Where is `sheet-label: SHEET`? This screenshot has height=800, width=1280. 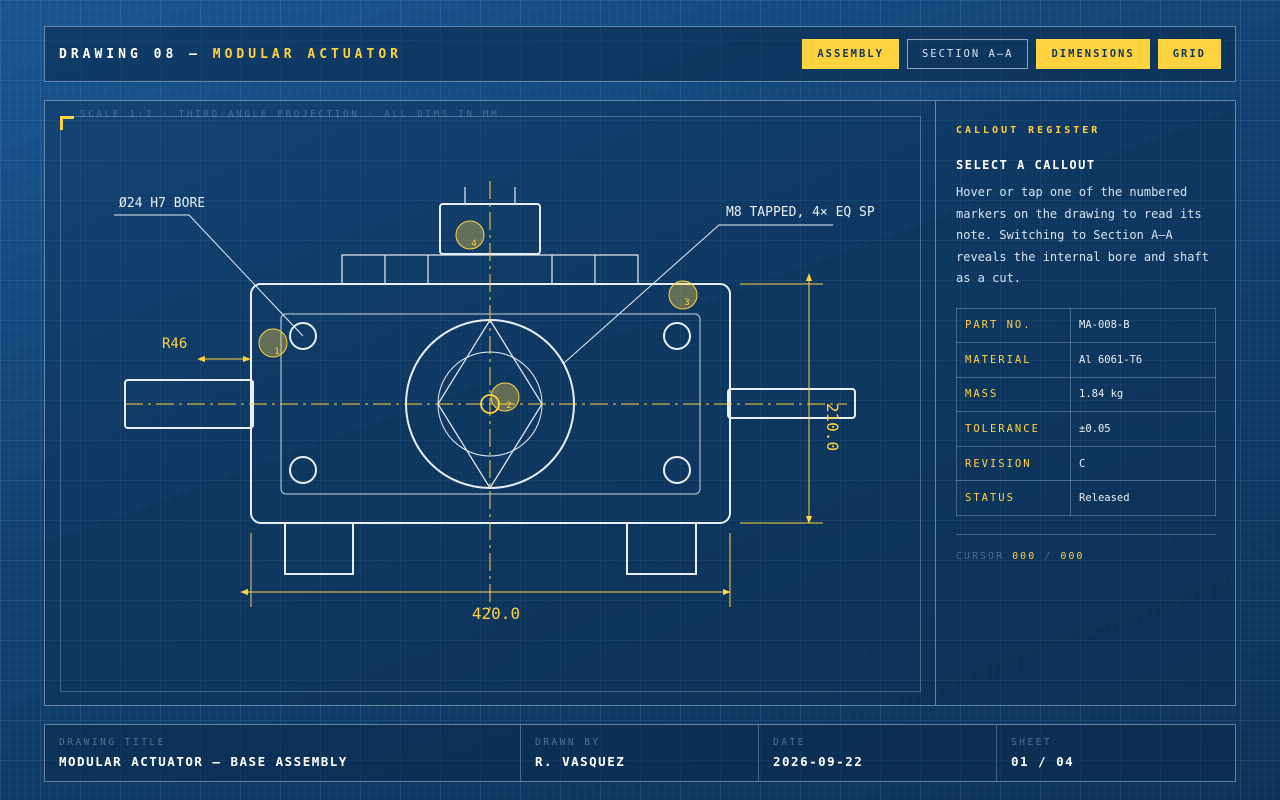 sheet-label: SHEET is located at coordinates (1032, 742).